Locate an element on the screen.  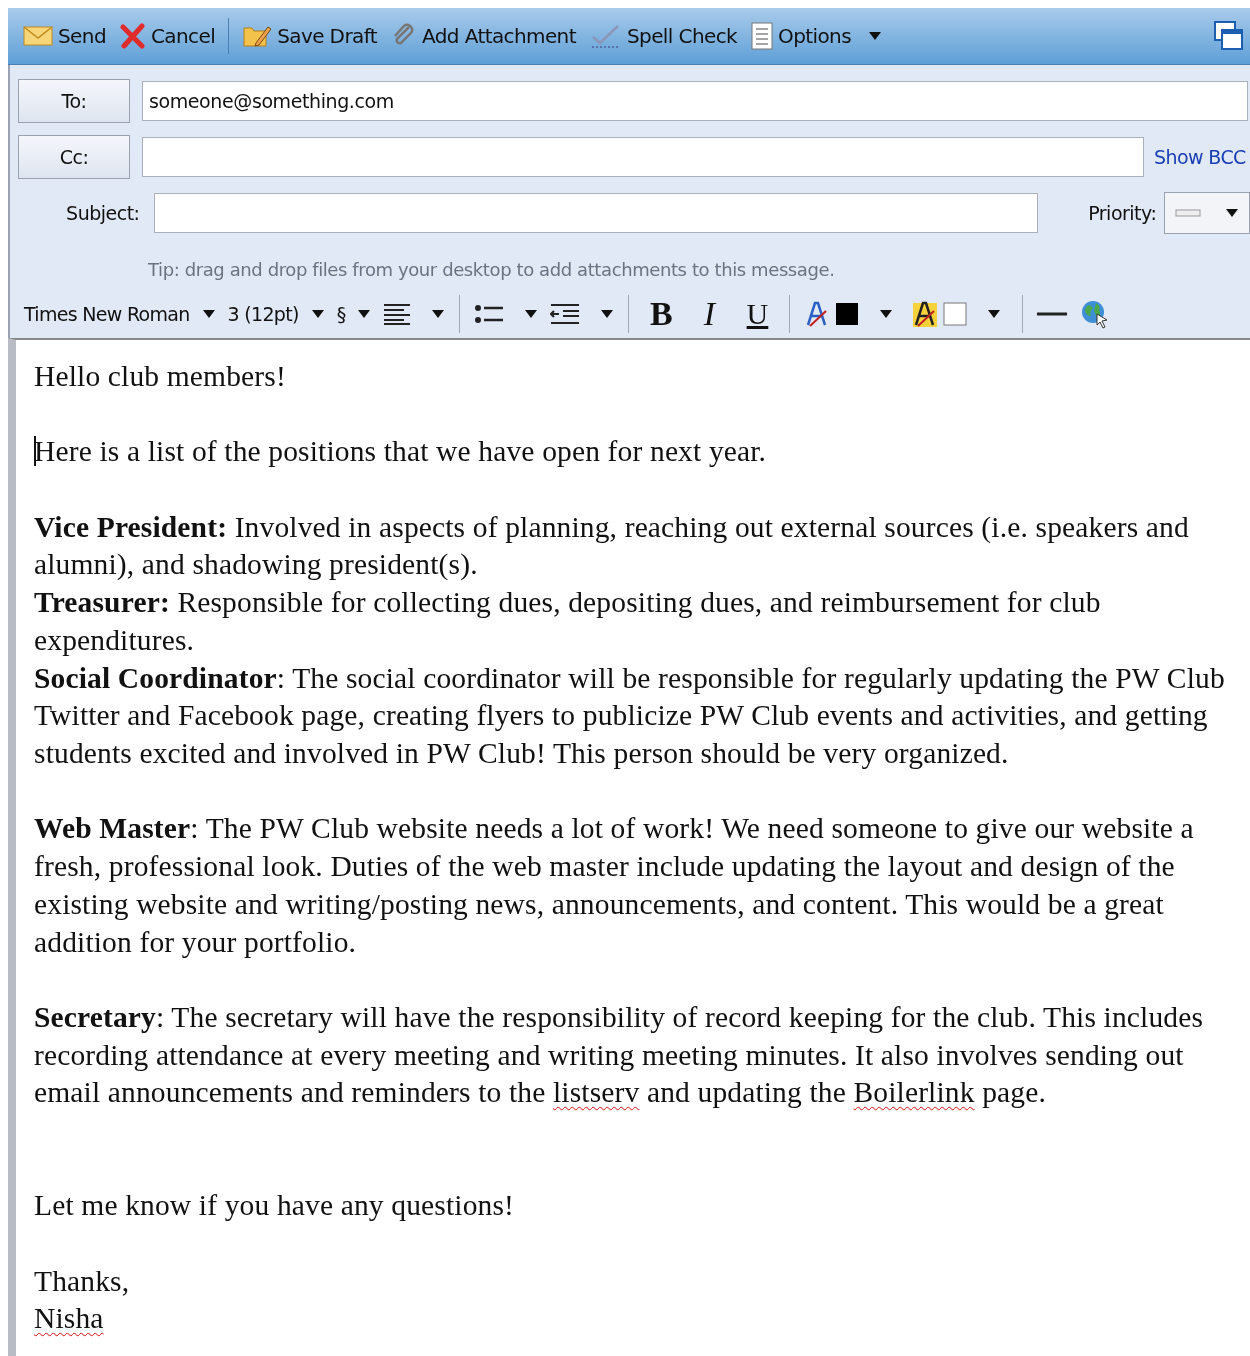
restore-window-icon is located at coordinates (1229, 36).